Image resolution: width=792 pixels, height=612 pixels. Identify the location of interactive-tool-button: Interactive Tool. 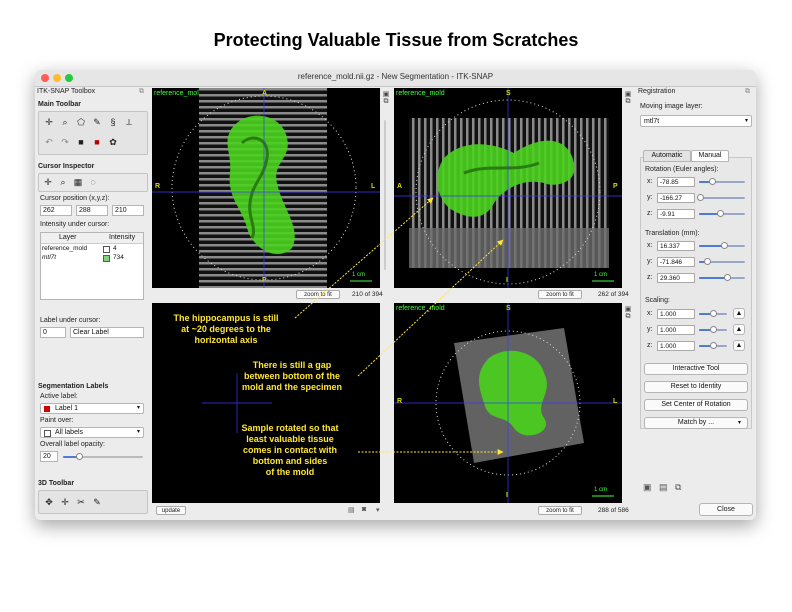
(696, 369).